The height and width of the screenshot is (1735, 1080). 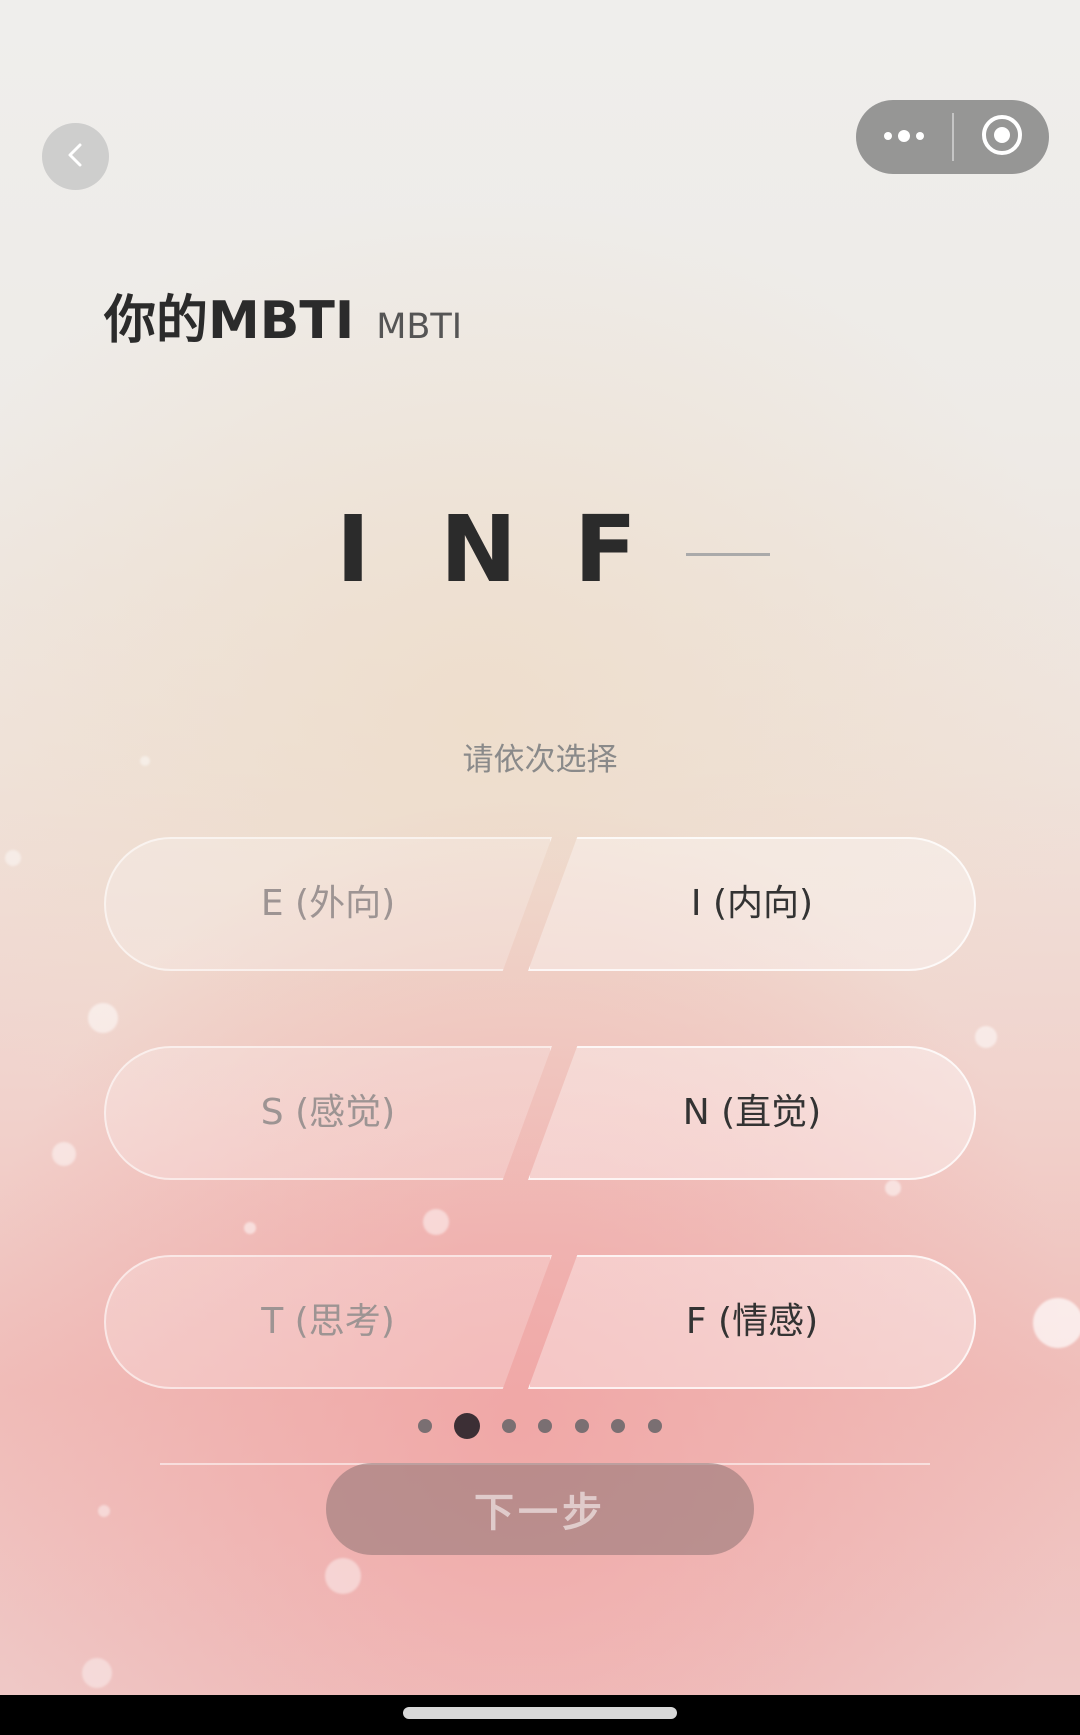 I want to click on page-subtitle: MBTI, so click(x=419, y=327).